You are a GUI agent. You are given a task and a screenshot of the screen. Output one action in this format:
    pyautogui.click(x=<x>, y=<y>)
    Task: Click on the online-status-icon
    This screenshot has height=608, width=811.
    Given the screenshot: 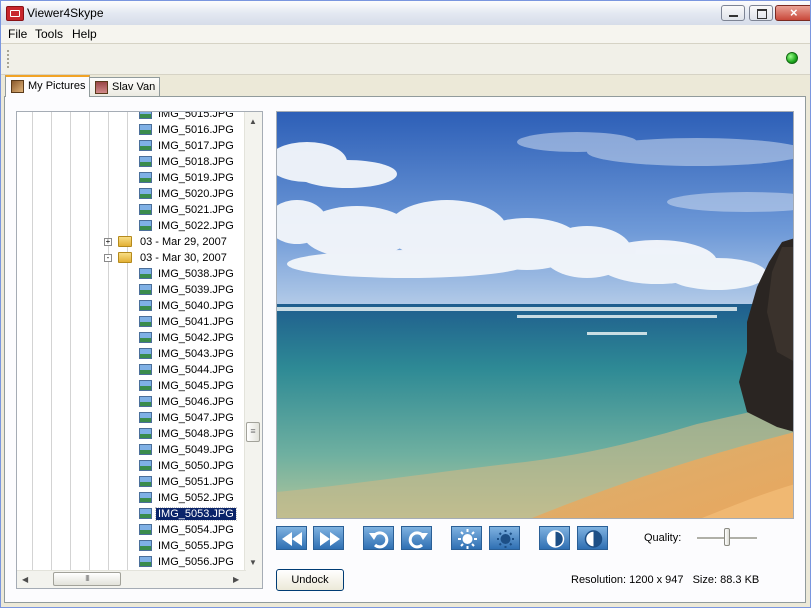 What is the action you would take?
    pyautogui.click(x=792, y=58)
    